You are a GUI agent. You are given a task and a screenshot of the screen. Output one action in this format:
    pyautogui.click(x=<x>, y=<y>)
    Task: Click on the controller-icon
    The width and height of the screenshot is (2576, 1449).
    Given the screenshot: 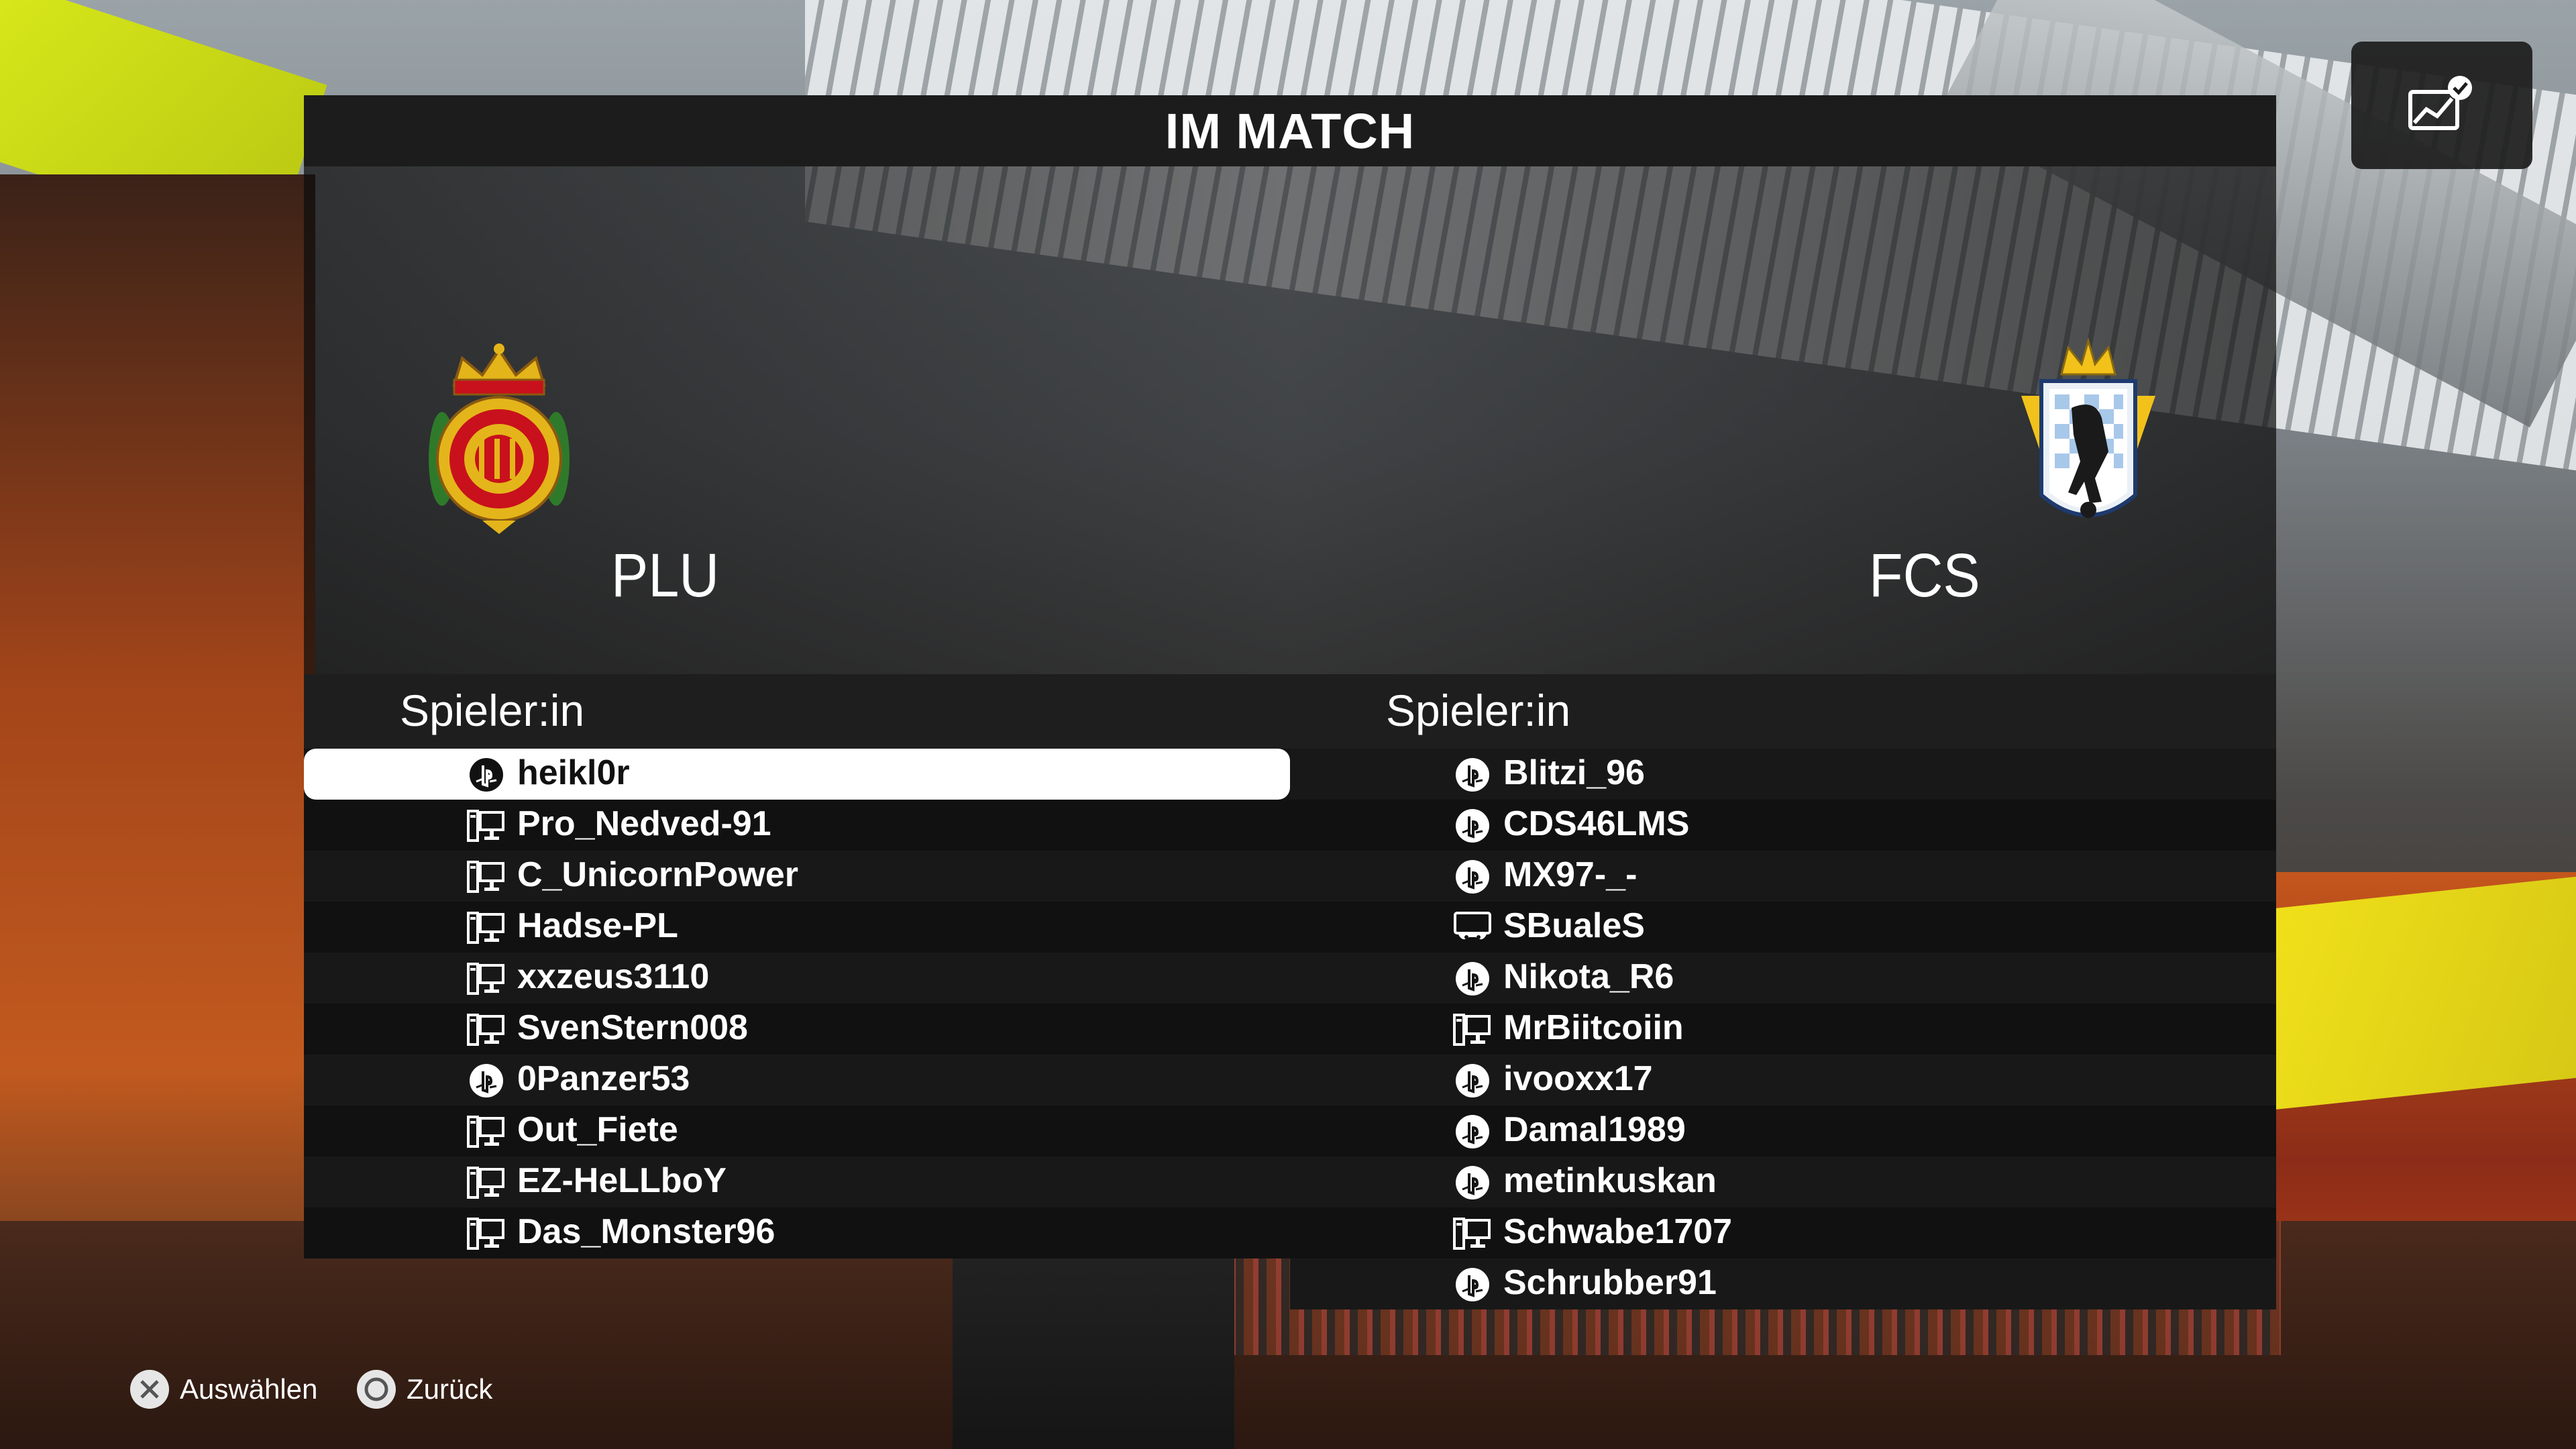 What is the action you would take?
    pyautogui.click(x=1472, y=926)
    